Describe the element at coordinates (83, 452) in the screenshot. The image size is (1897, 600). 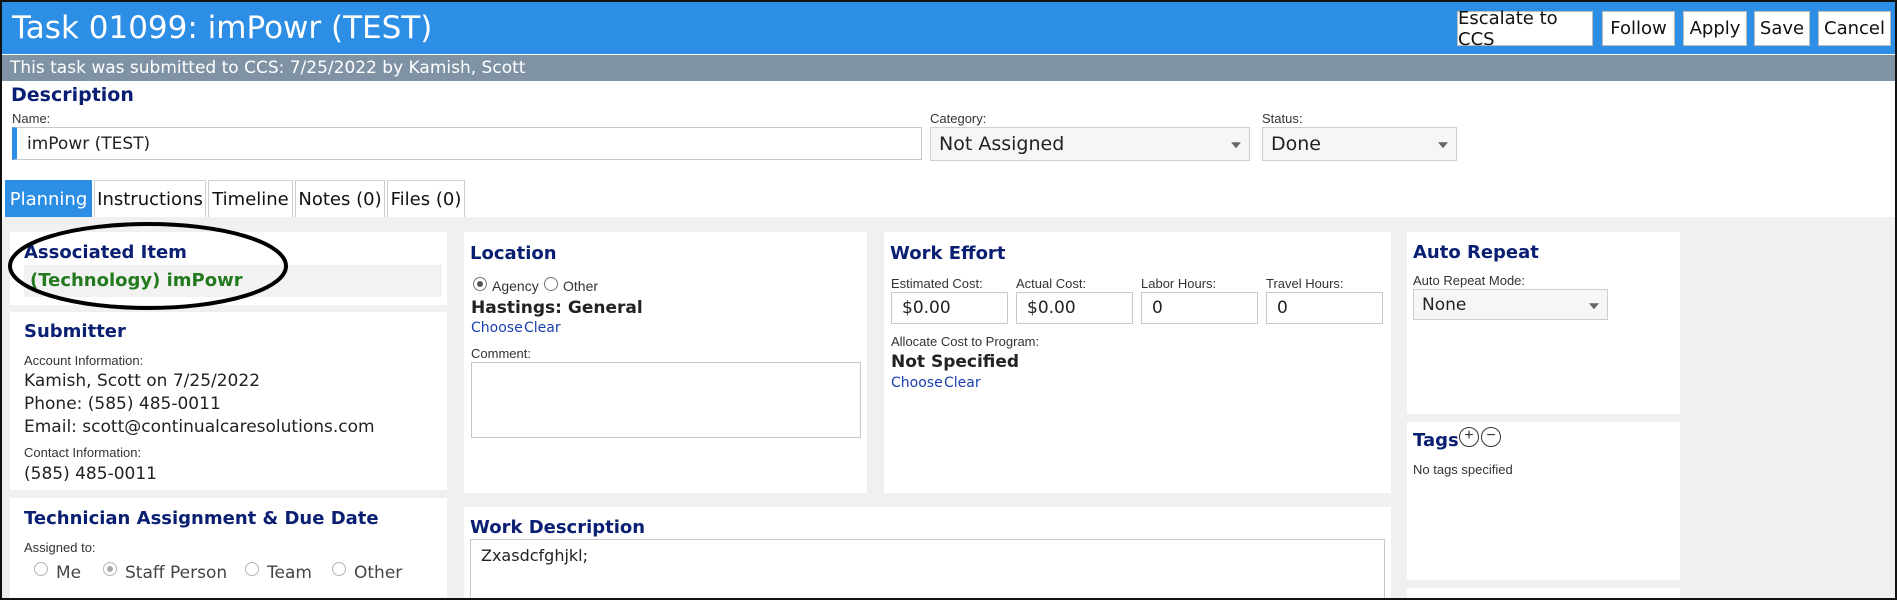
I see `contact-info-label: Contact Information:` at that location.